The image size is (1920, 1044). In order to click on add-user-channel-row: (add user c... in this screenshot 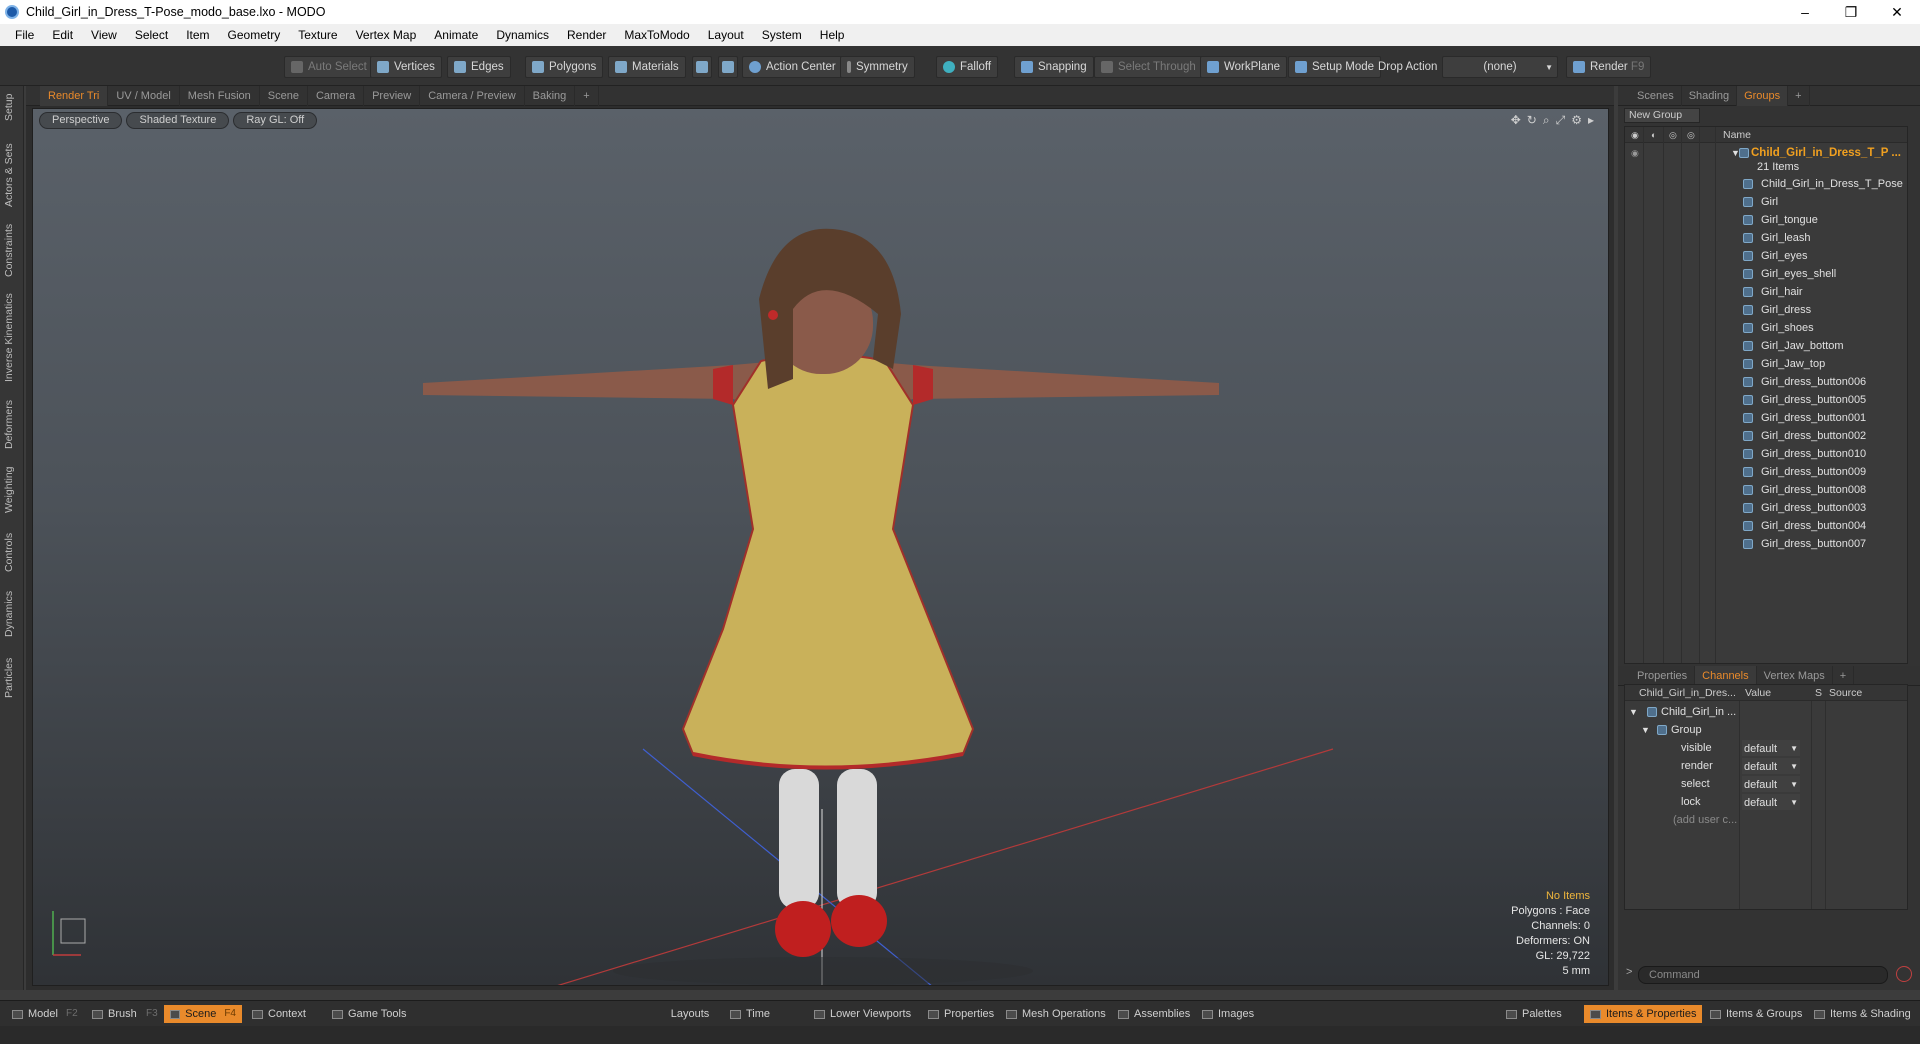, I will do `click(1766, 820)`.